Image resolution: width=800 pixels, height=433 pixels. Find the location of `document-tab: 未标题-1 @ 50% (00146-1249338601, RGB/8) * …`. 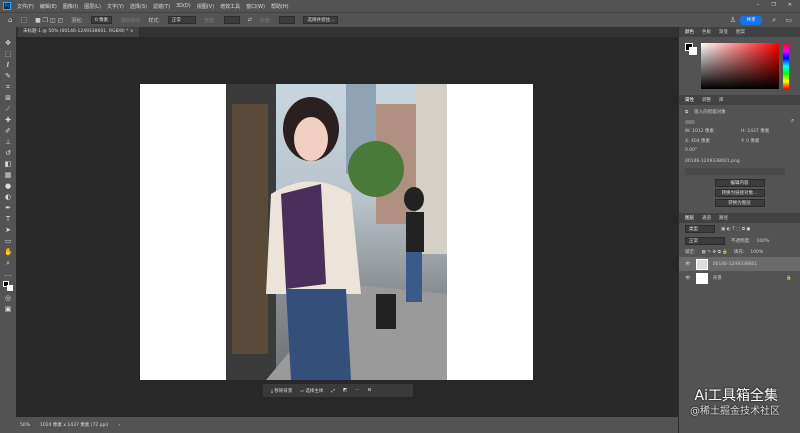

document-tab: 未标题-1 @ 50% (00146-1249338601, RGB/8) * … is located at coordinates (78, 32).